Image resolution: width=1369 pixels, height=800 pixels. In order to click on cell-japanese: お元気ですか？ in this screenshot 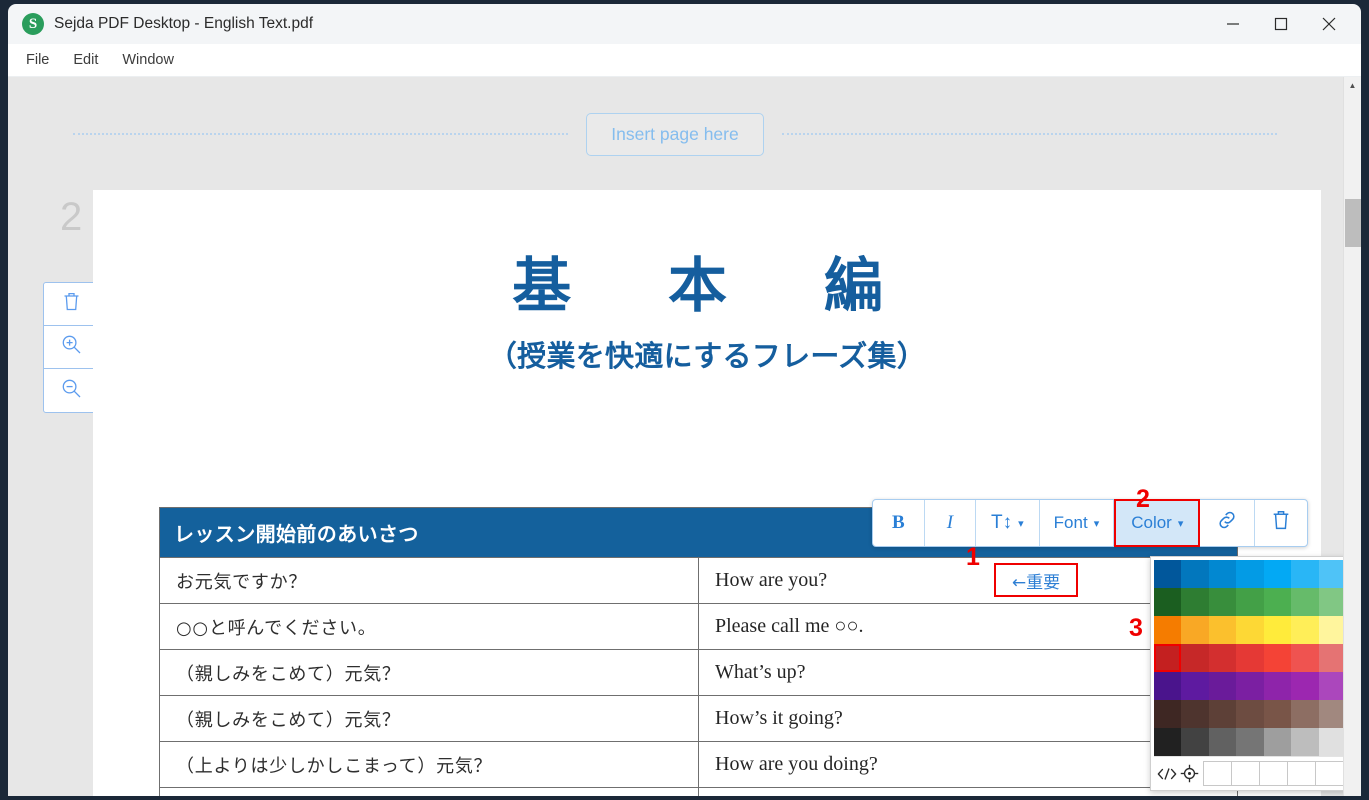, I will do `click(429, 580)`.